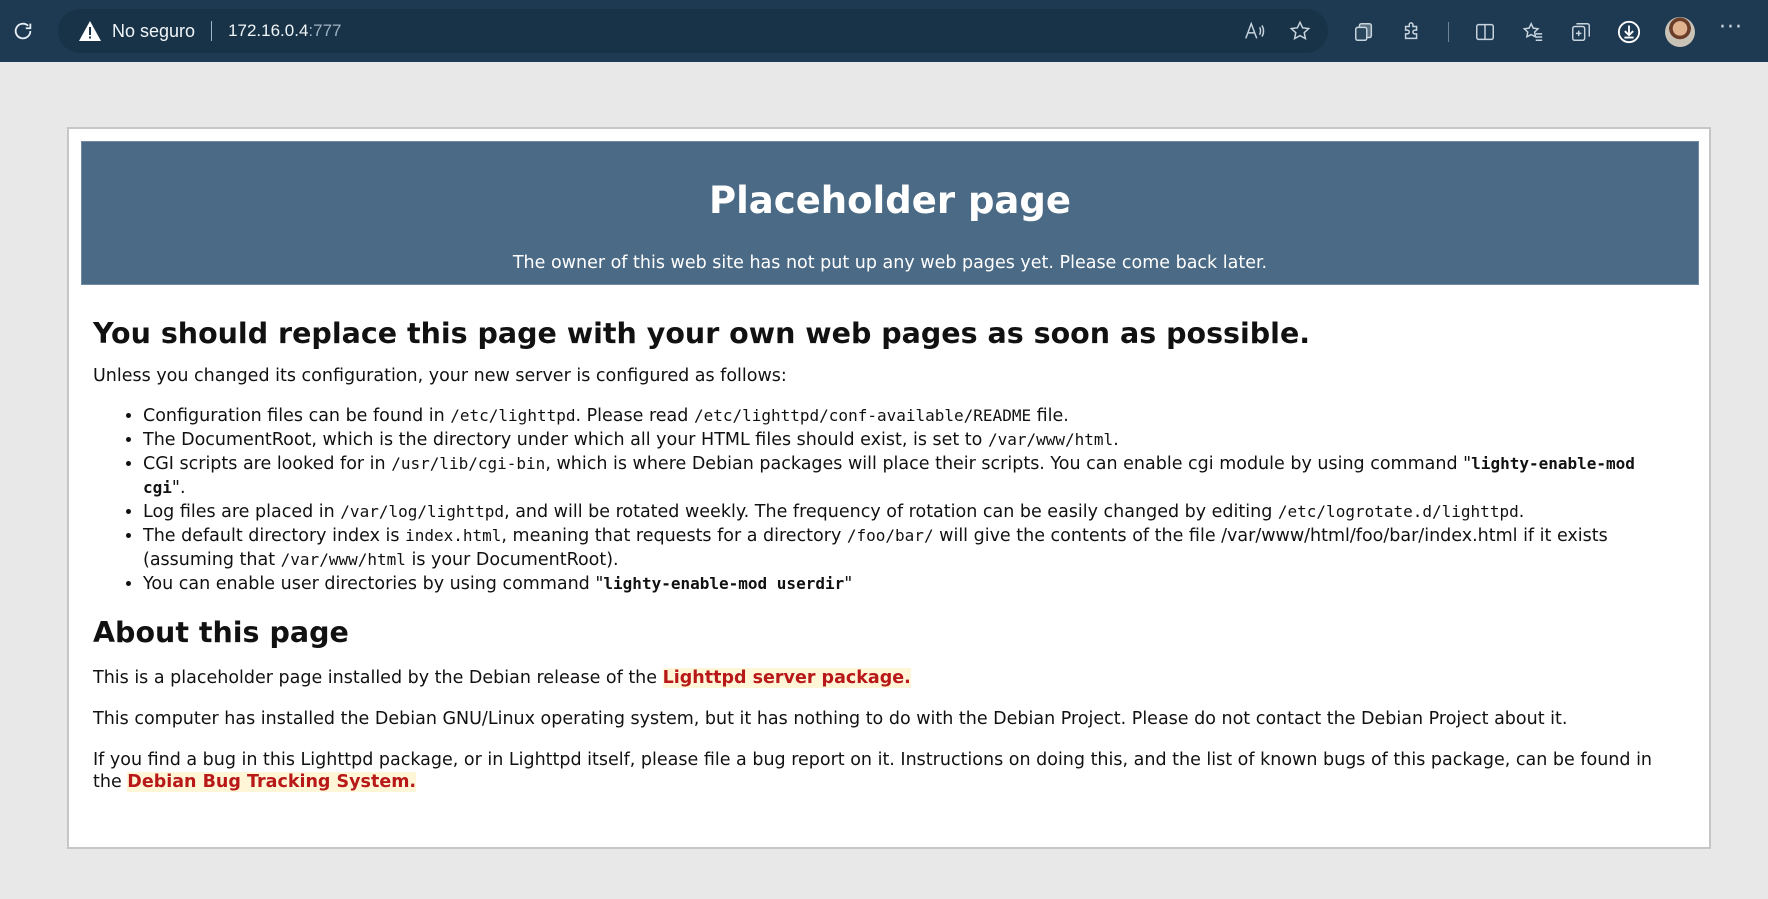  Describe the element at coordinates (422, 511) in the screenshot. I see `code-path: /var/log/lighttpd` at that location.